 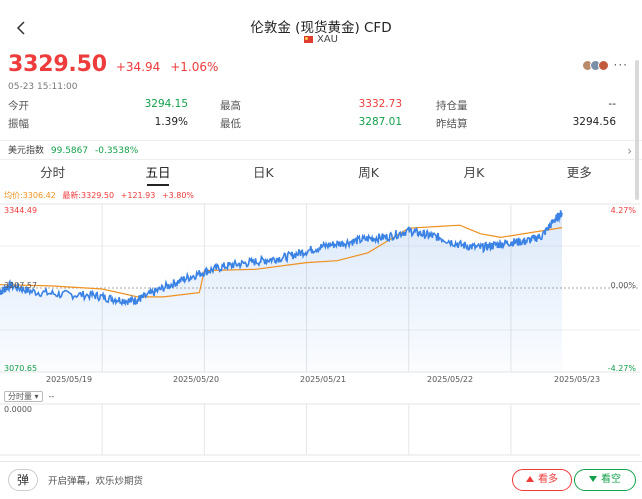 What do you see at coordinates (230, 106) in the screenshot?
I see `stat-label-high: 最高` at bounding box center [230, 106].